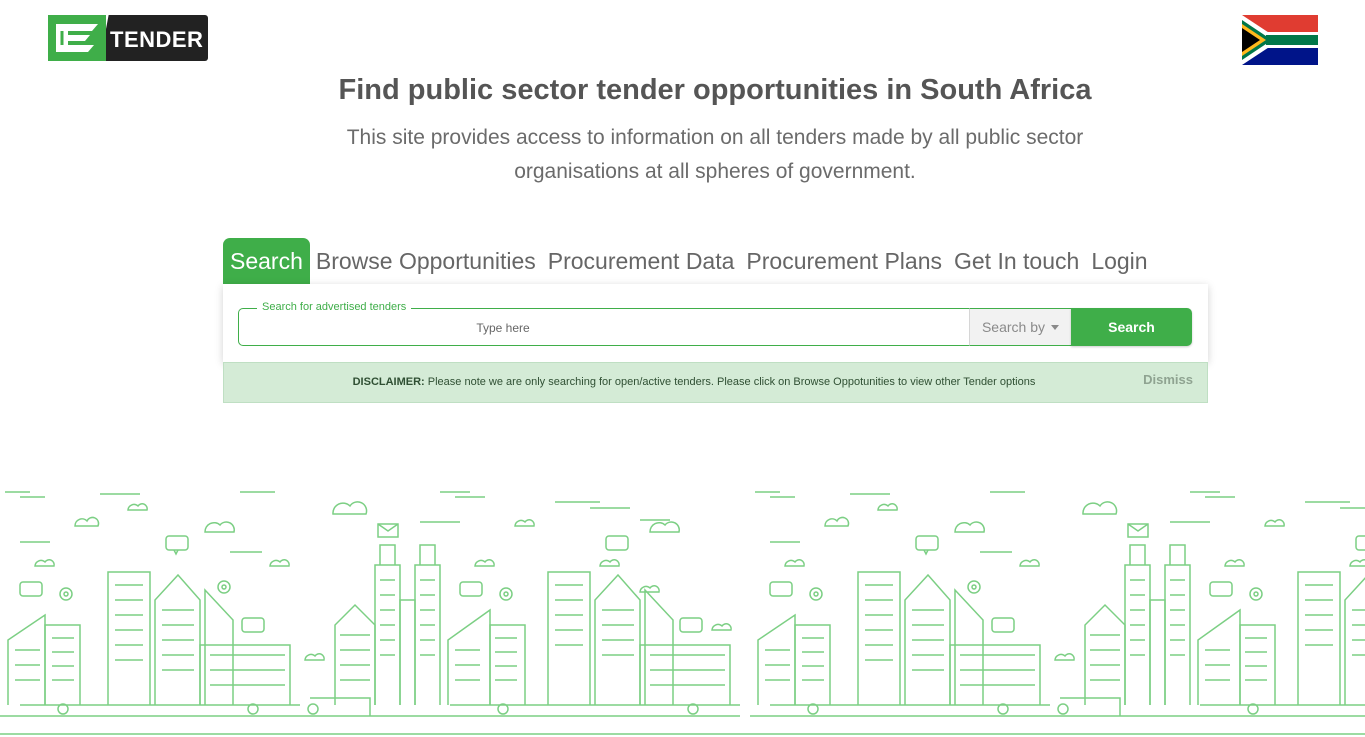  I want to click on logo-text: TENDER, so click(157, 39).